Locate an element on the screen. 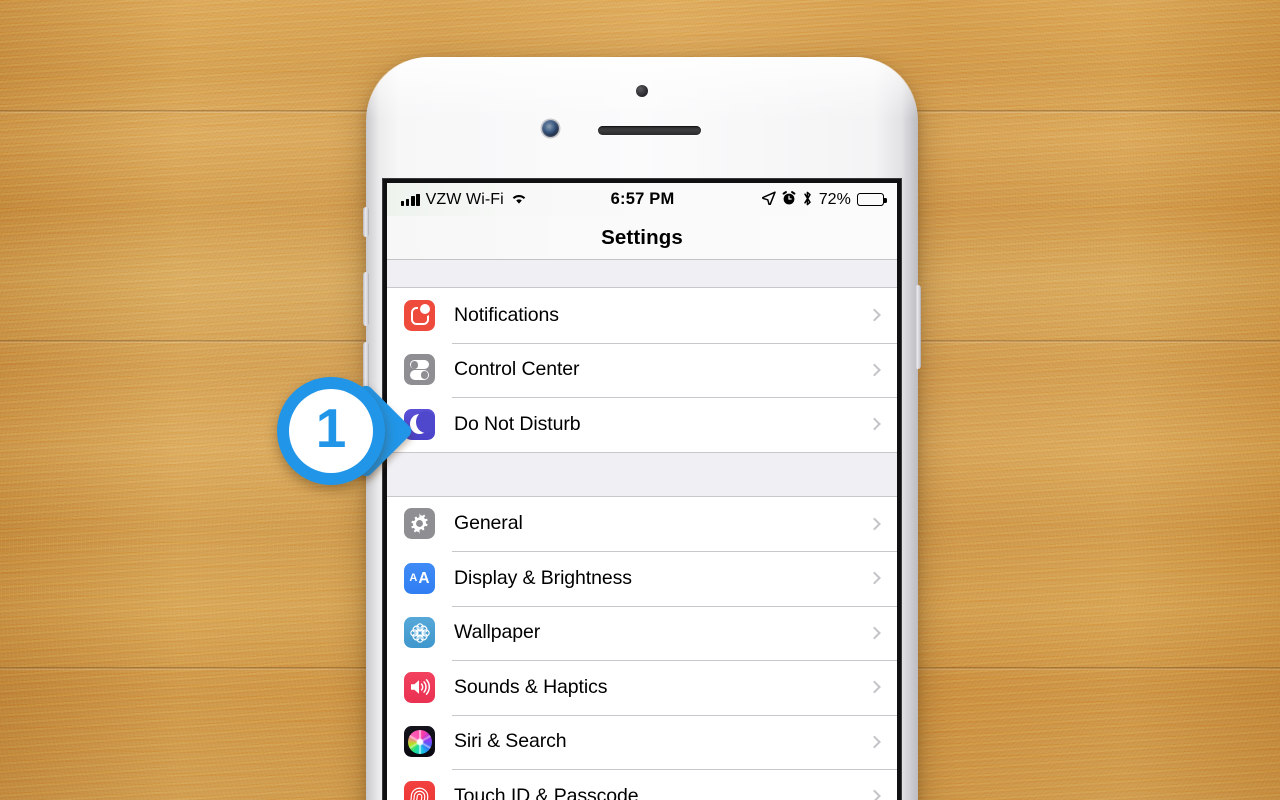 This screenshot has width=1280, height=800. location-arrow-icon is located at coordinates (768, 199).